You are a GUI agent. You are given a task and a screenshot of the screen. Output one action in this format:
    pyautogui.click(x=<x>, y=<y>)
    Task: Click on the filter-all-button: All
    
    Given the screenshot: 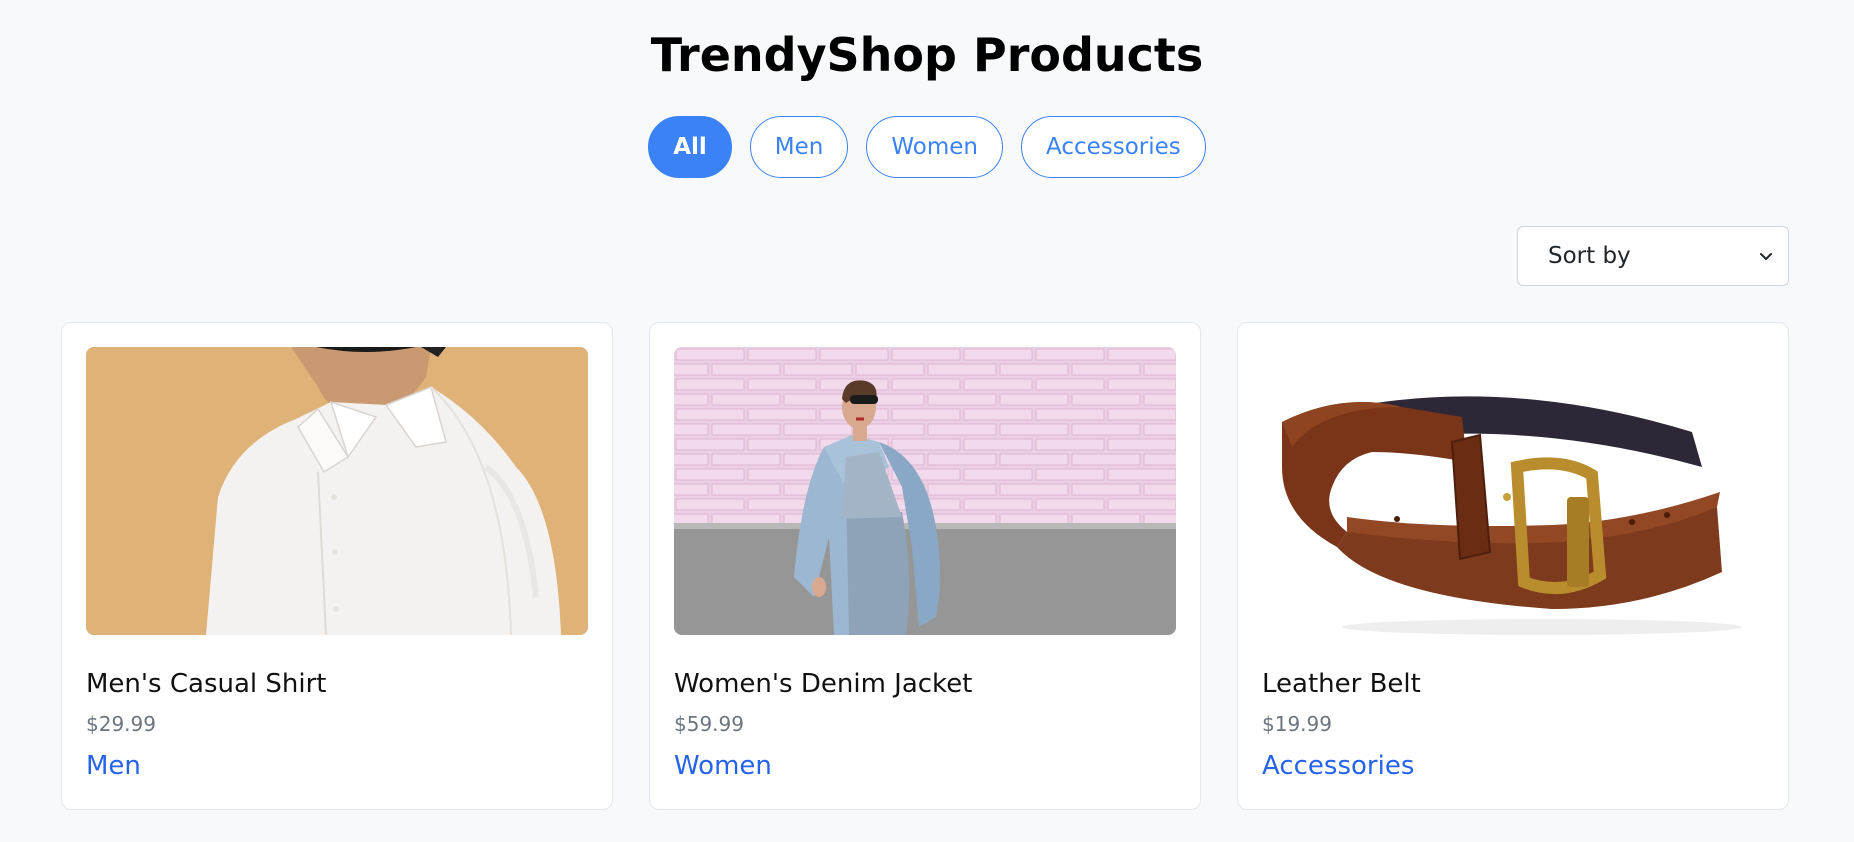 What is the action you would take?
    pyautogui.click(x=690, y=147)
    